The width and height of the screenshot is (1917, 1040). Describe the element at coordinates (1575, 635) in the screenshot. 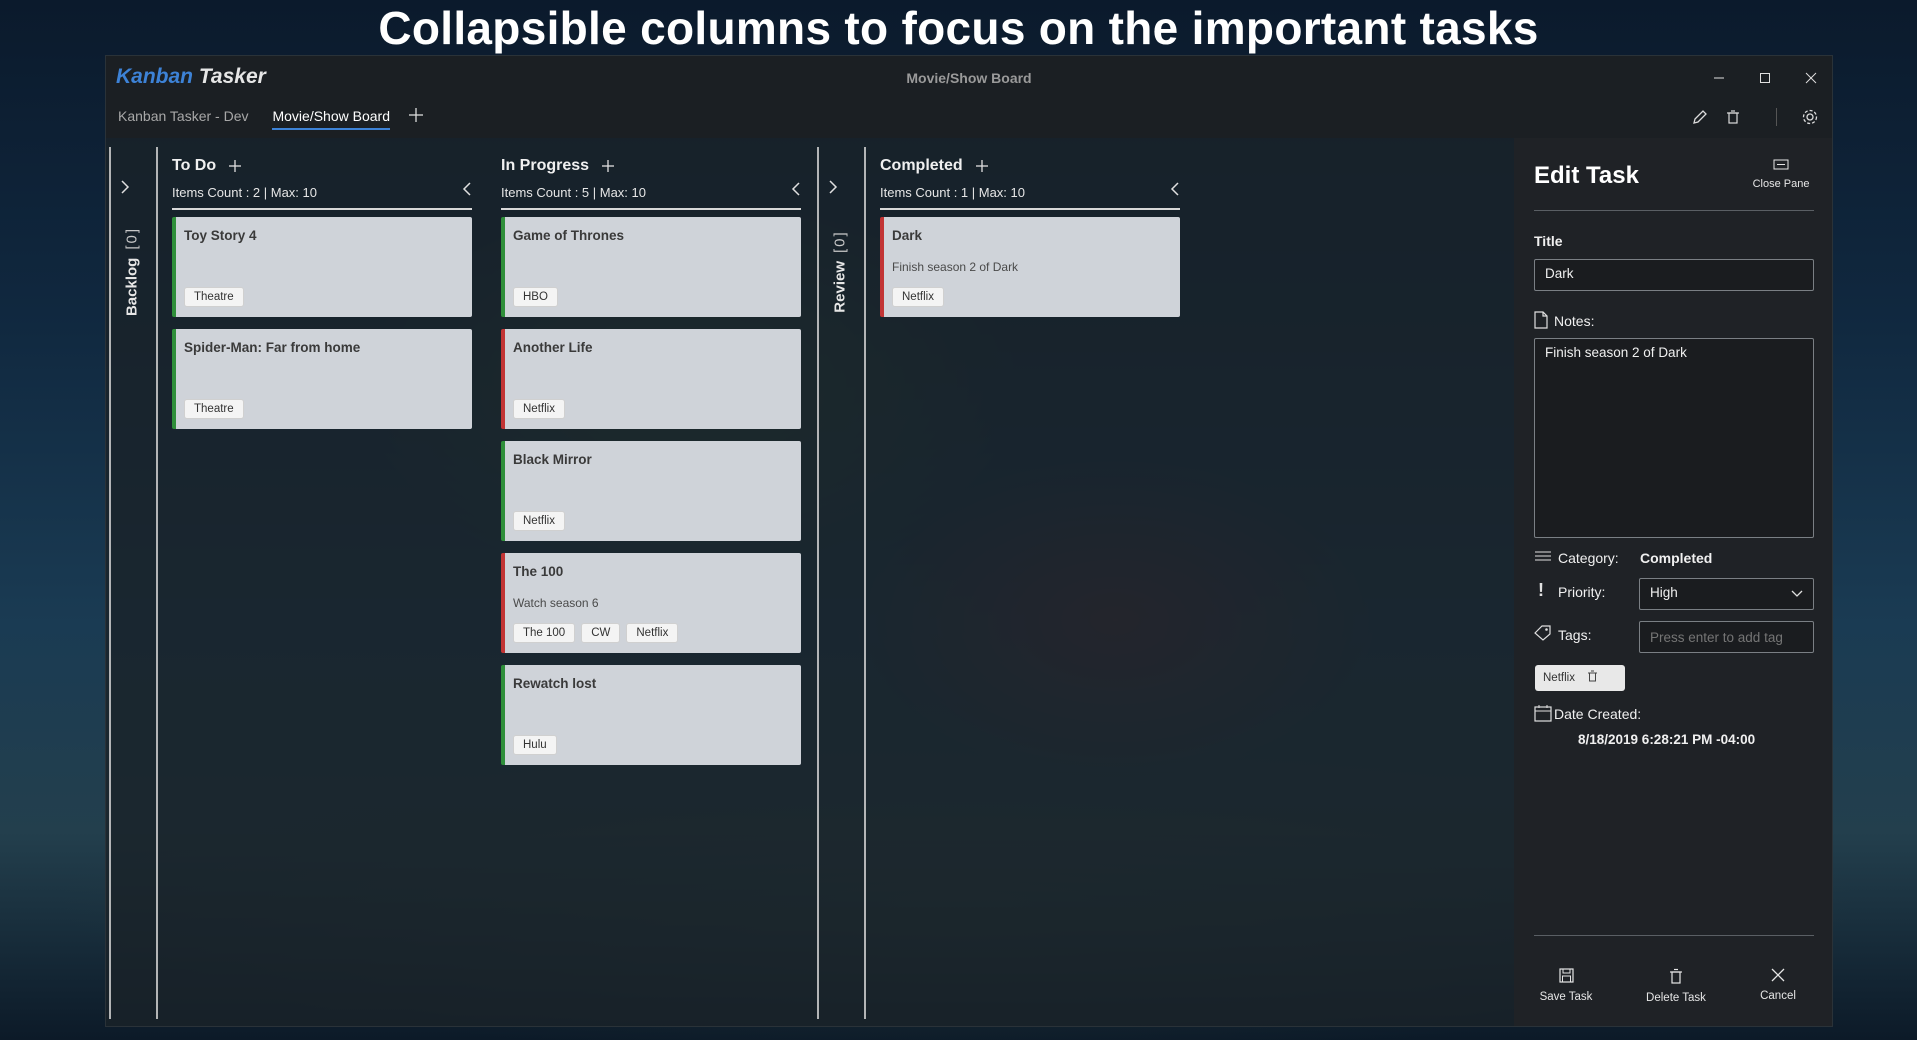

I see `tags-label: Tags:` at that location.